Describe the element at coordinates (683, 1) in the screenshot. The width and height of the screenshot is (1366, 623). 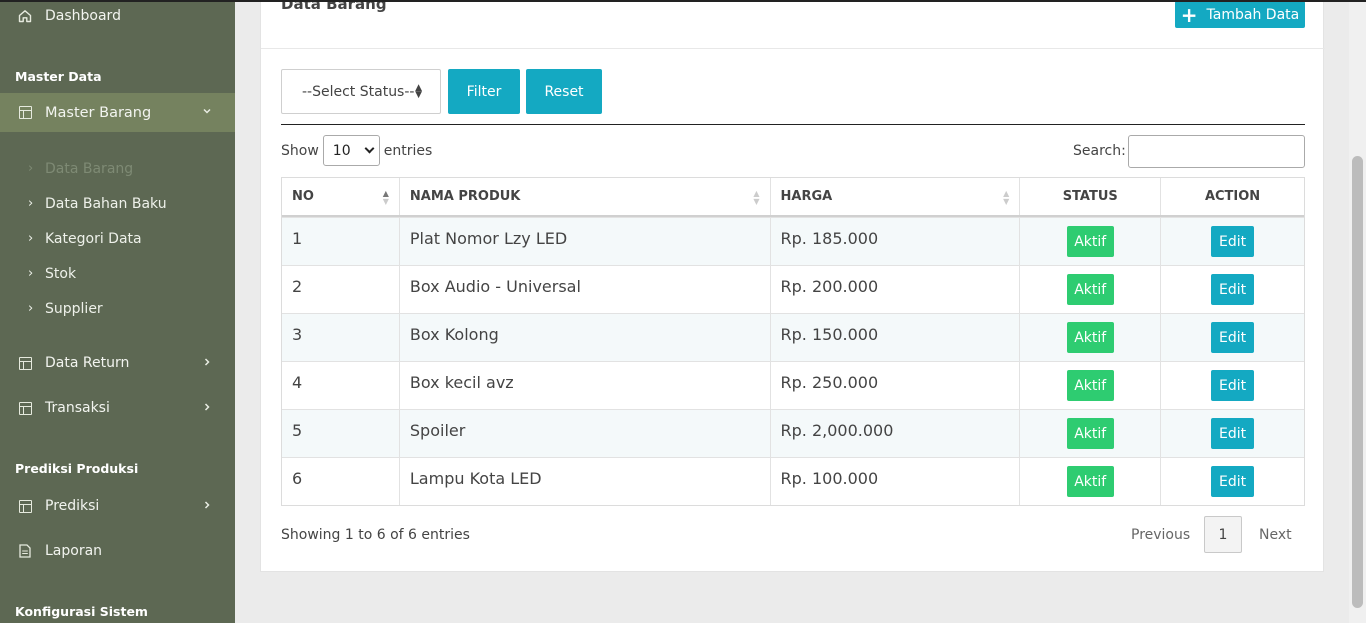
I see `top-border` at that location.